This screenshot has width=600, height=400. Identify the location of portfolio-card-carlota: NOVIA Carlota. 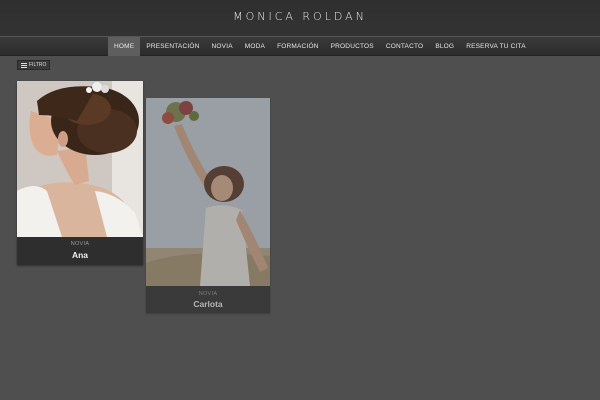
(208, 205).